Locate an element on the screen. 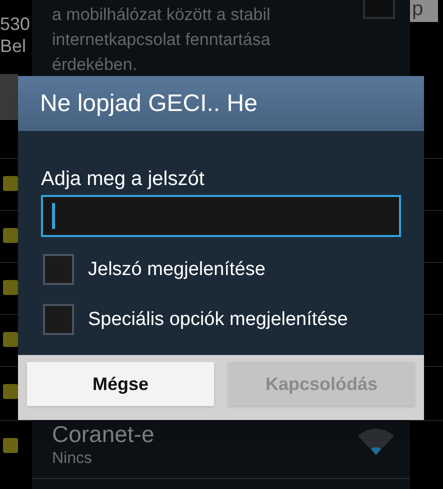  top-button: p is located at coordinates (424, 11).